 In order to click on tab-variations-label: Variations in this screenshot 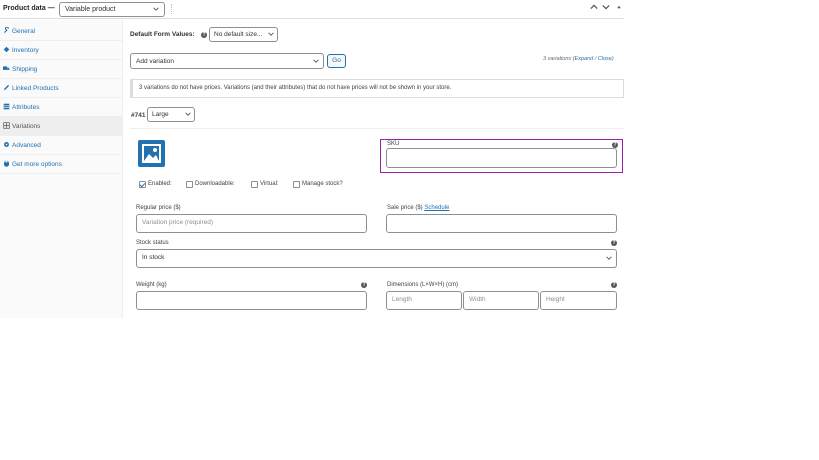, I will do `click(26, 126)`.